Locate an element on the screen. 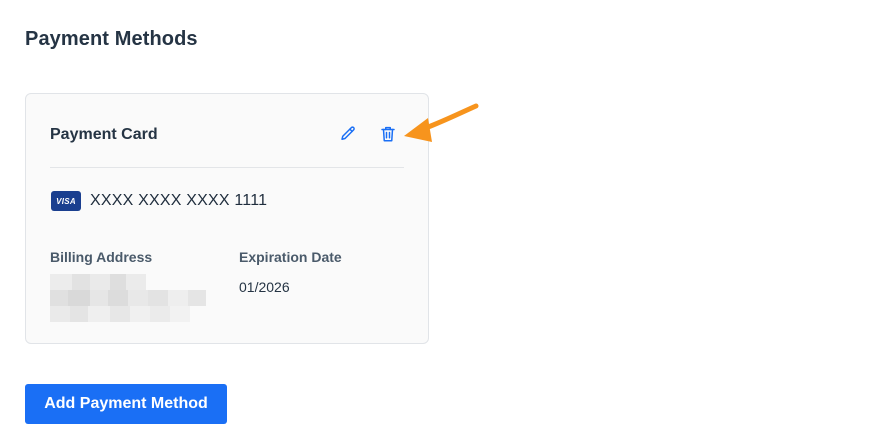 Image resolution: width=875 pixels, height=445 pixels. page-title: Payment Methods is located at coordinates (111, 39).